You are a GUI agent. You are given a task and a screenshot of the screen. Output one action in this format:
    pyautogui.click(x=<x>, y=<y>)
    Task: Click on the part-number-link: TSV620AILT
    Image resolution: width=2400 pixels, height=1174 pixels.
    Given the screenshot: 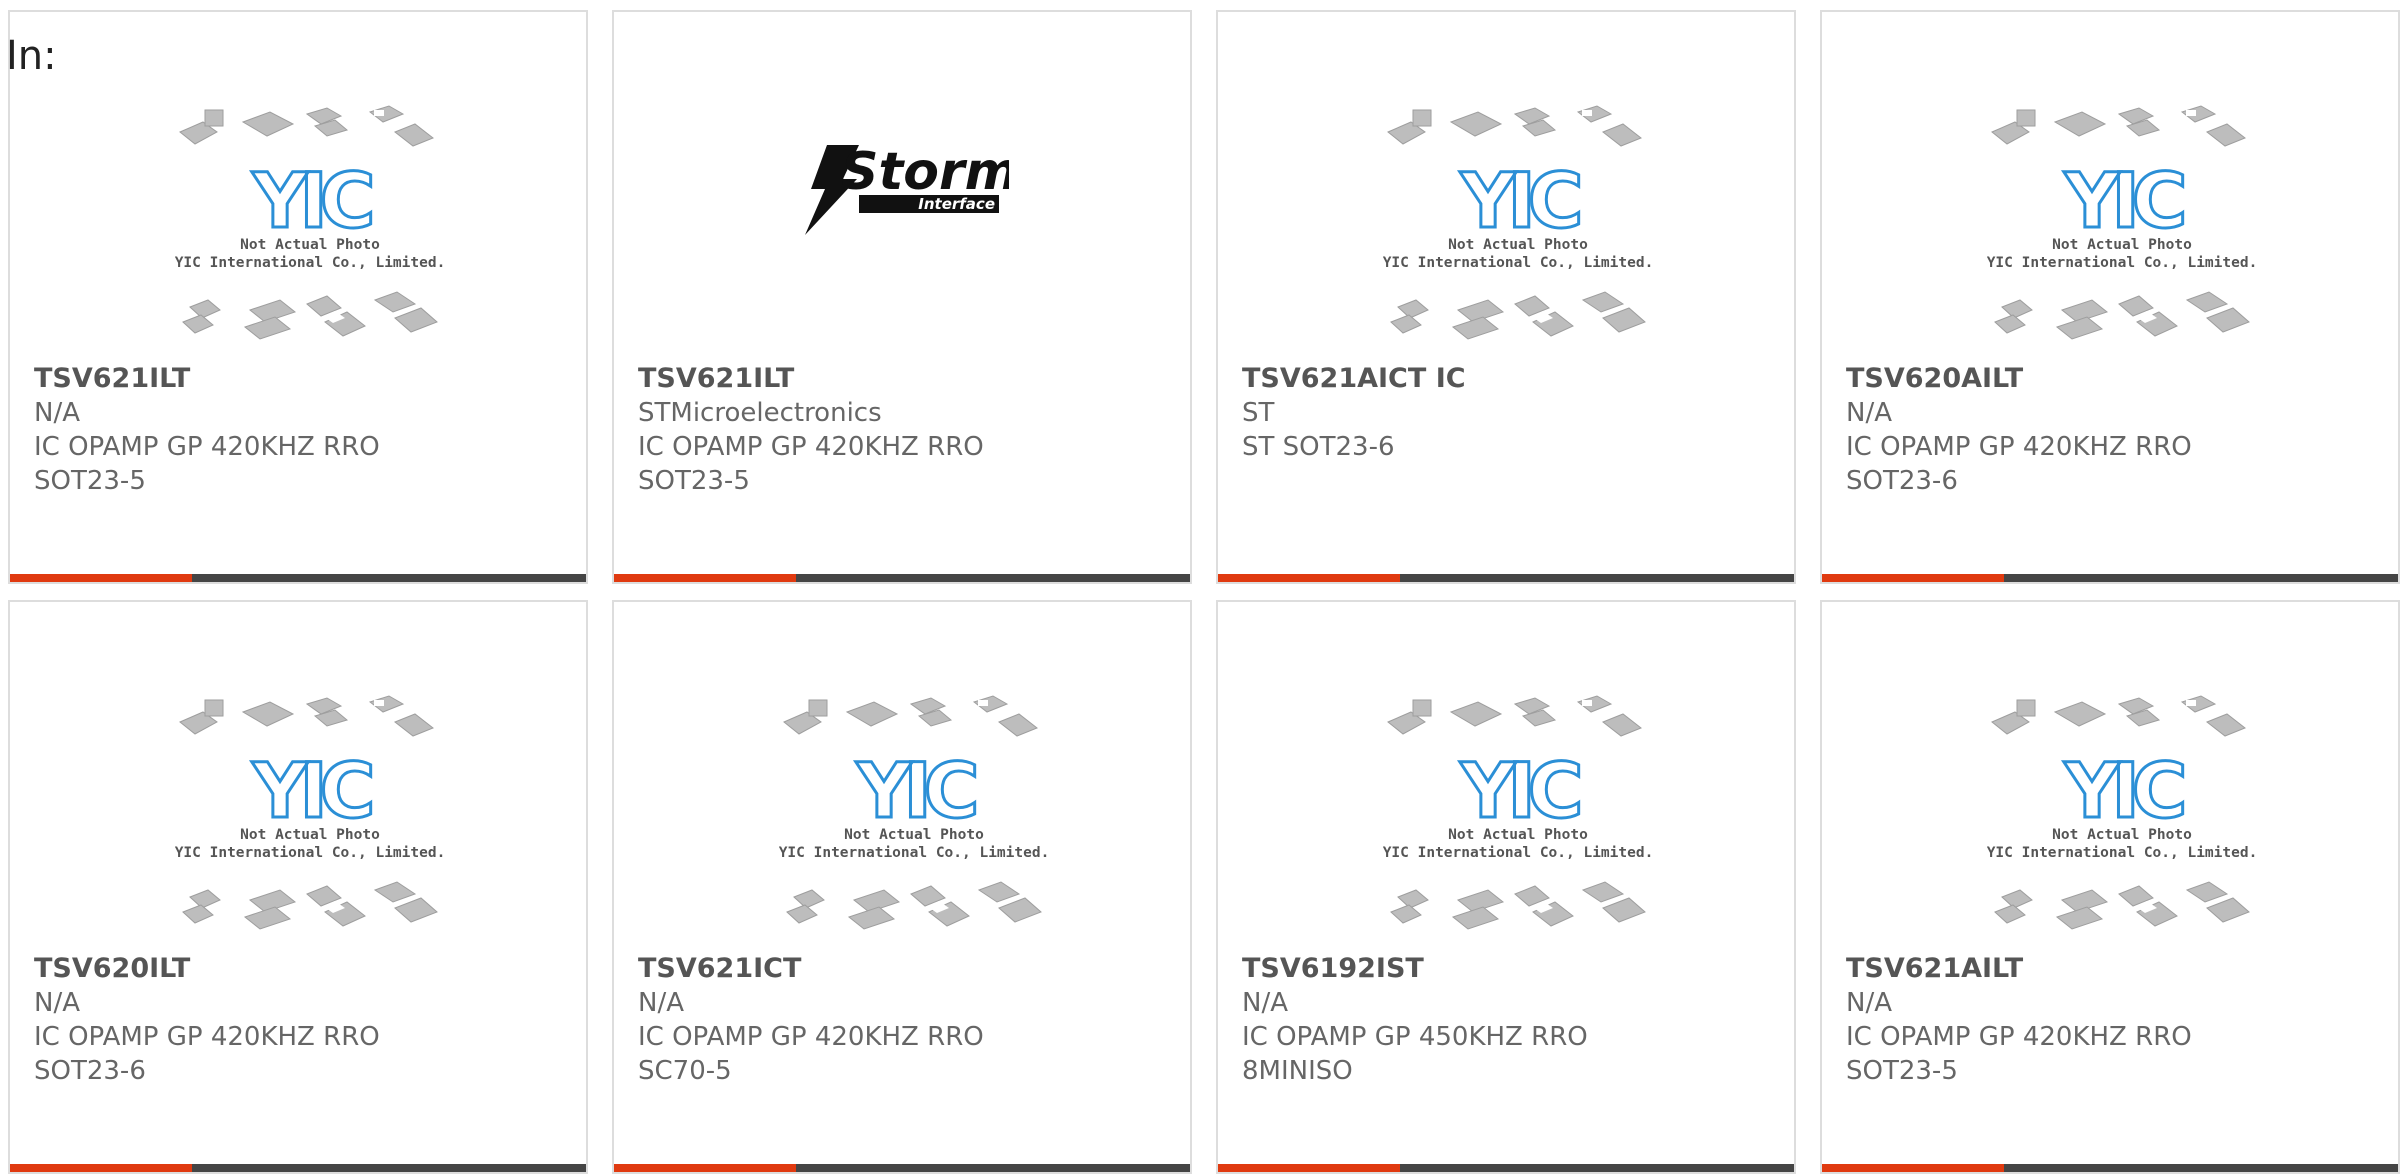 What is the action you would take?
    pyautogui.click(x=2061, y=379)
    